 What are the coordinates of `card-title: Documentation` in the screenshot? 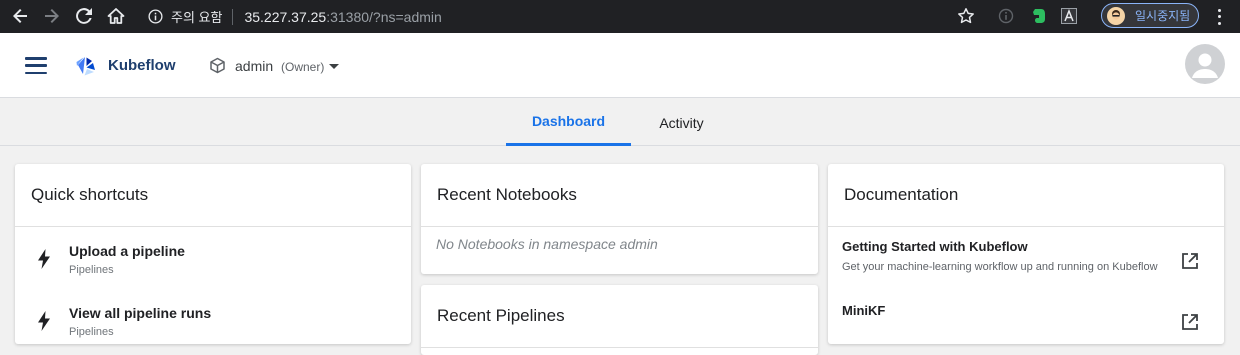 It's located at (1026, 195).